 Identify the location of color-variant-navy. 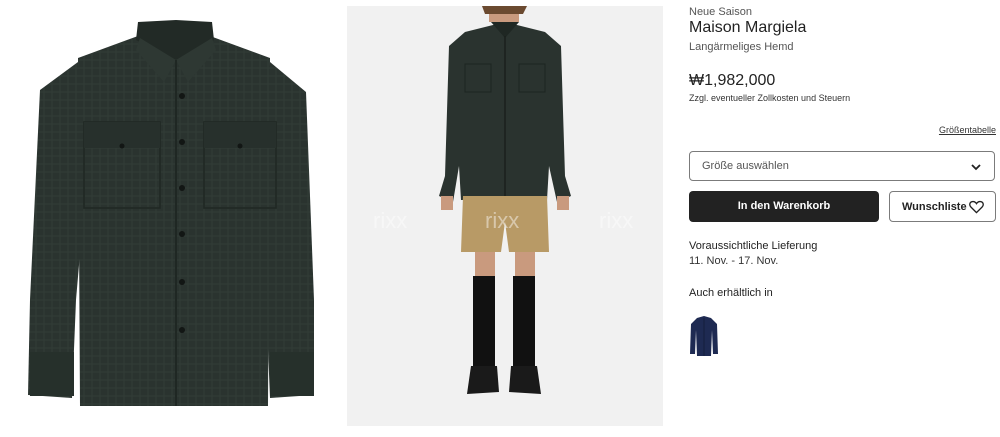
(704, 336).